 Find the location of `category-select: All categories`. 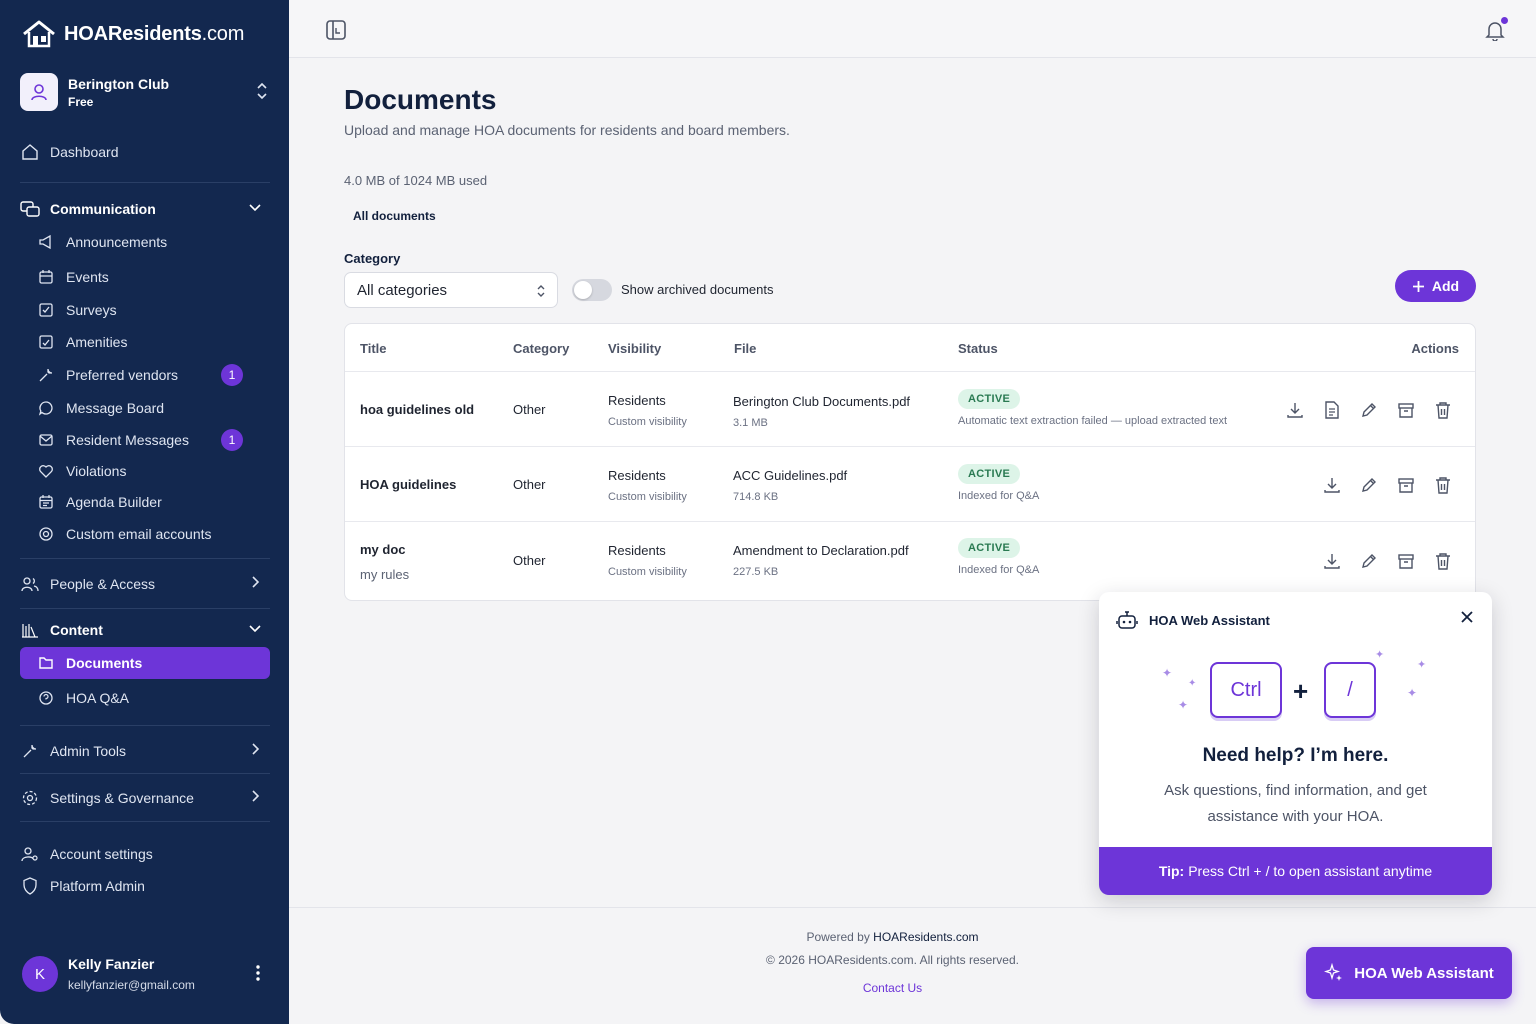

category-select: All categories is located at coordinates (451, 290).